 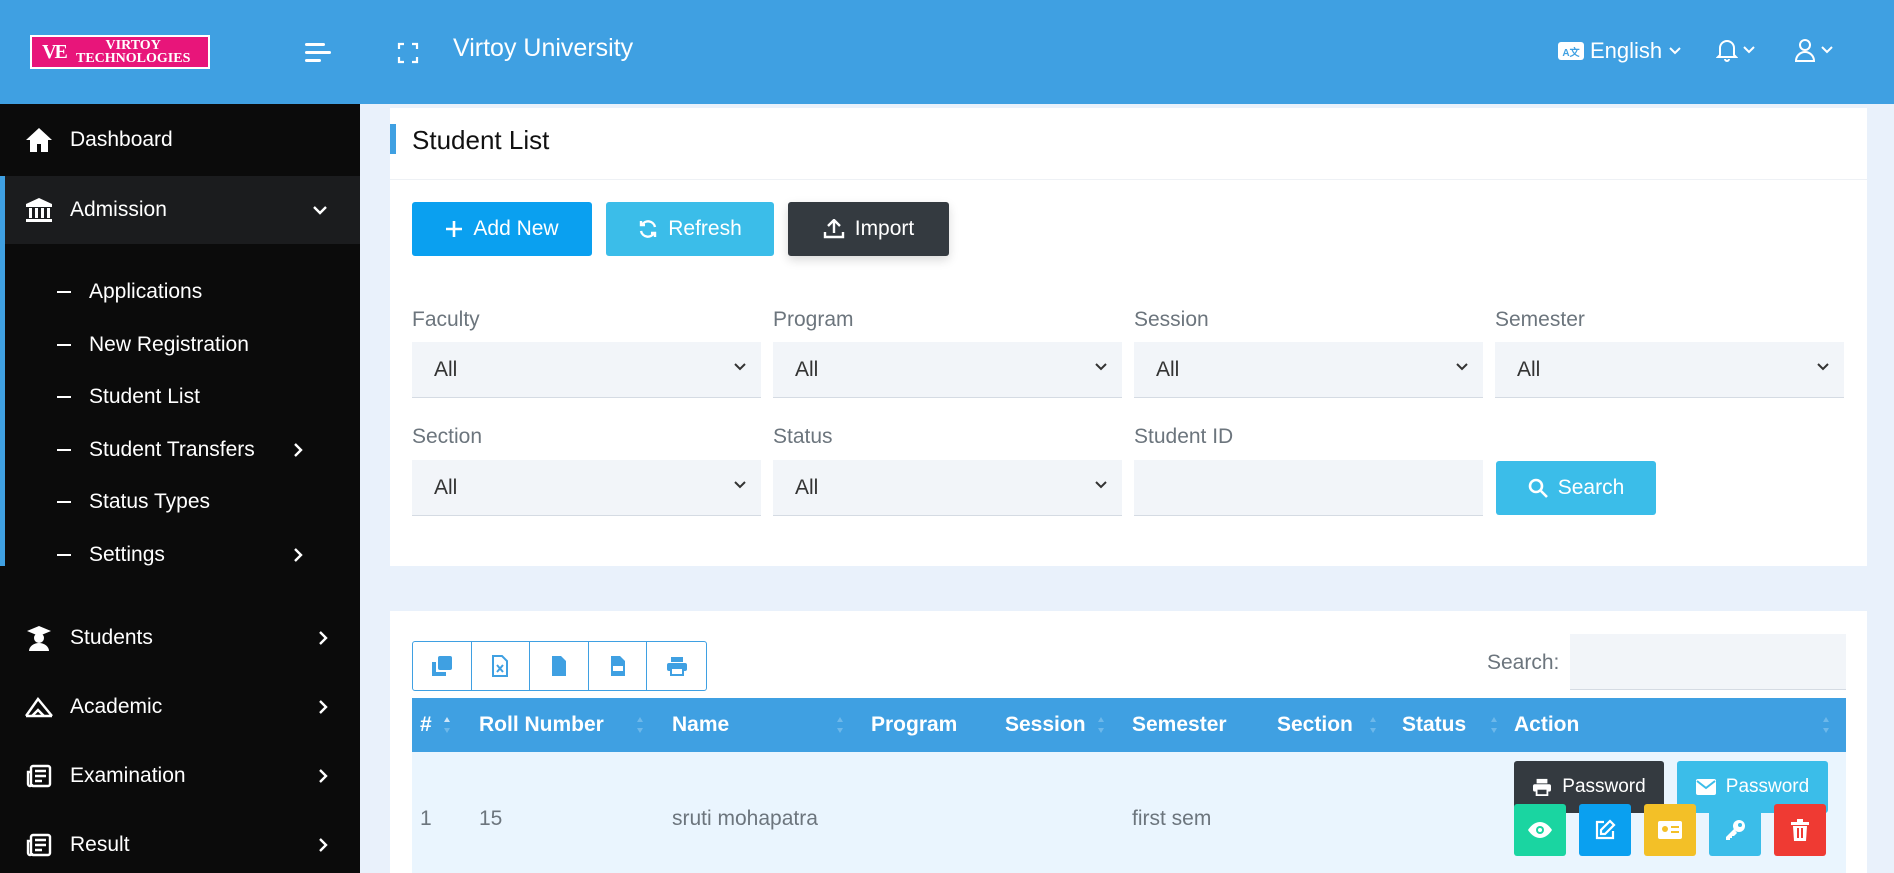 I want to click on sidebar-item-dashboard: Dashboard, so click(x=180, y=140).